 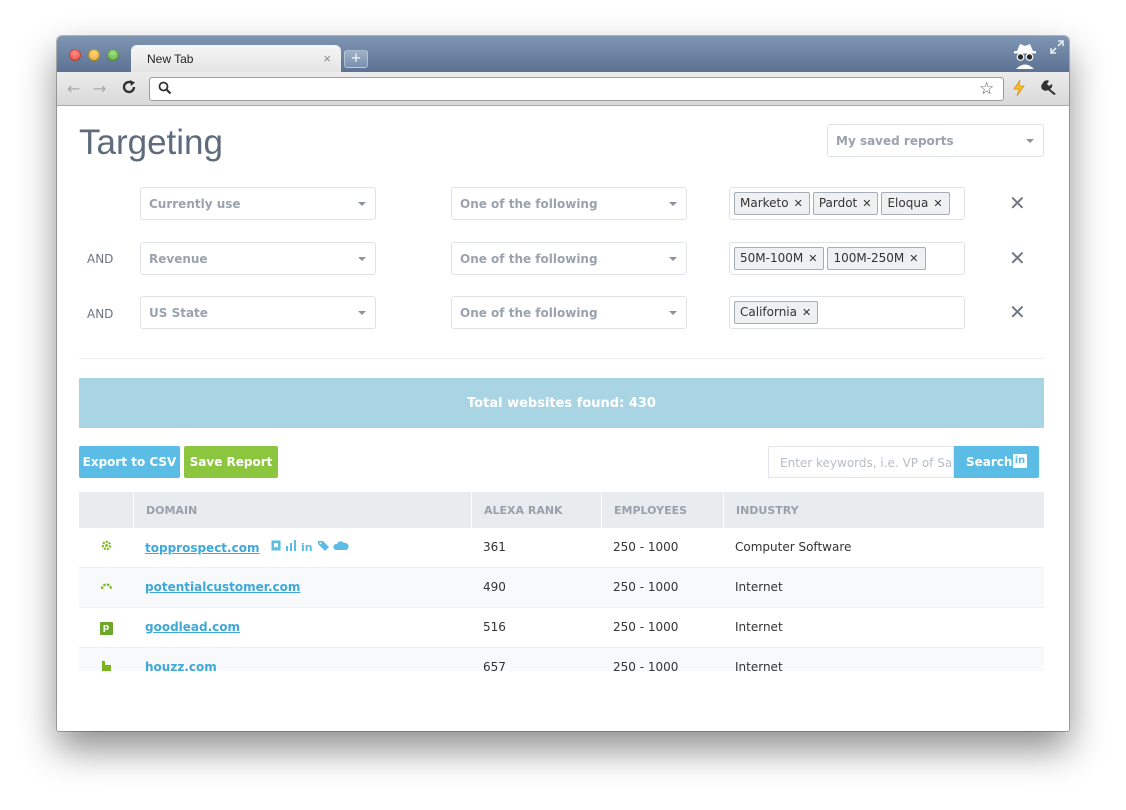 I want to click on tag-label: Pardot, so click(x=838, y=203).